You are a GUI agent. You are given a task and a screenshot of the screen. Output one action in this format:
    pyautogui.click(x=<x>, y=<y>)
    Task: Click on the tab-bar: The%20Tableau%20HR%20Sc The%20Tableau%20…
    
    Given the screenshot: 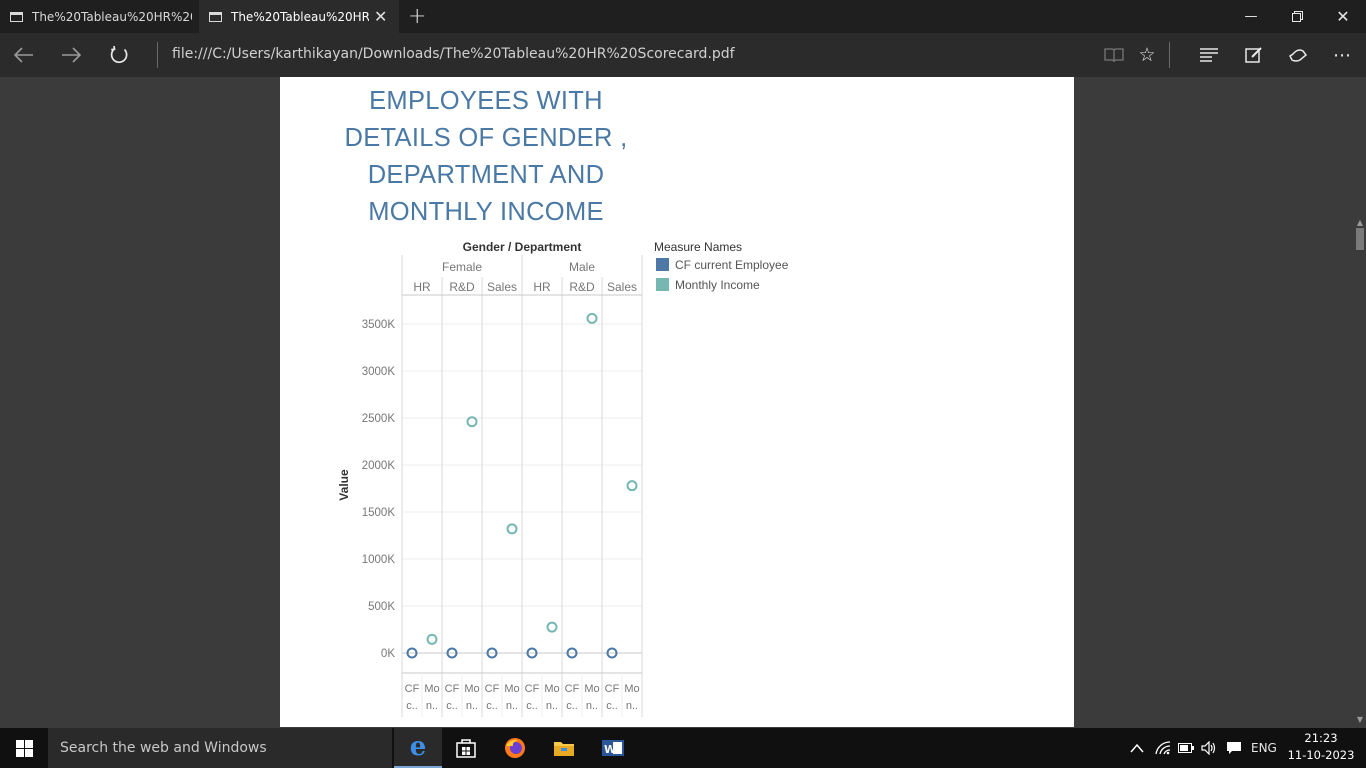 What is the action you would take?
    pyautogui.click(x=683, y=16)
    